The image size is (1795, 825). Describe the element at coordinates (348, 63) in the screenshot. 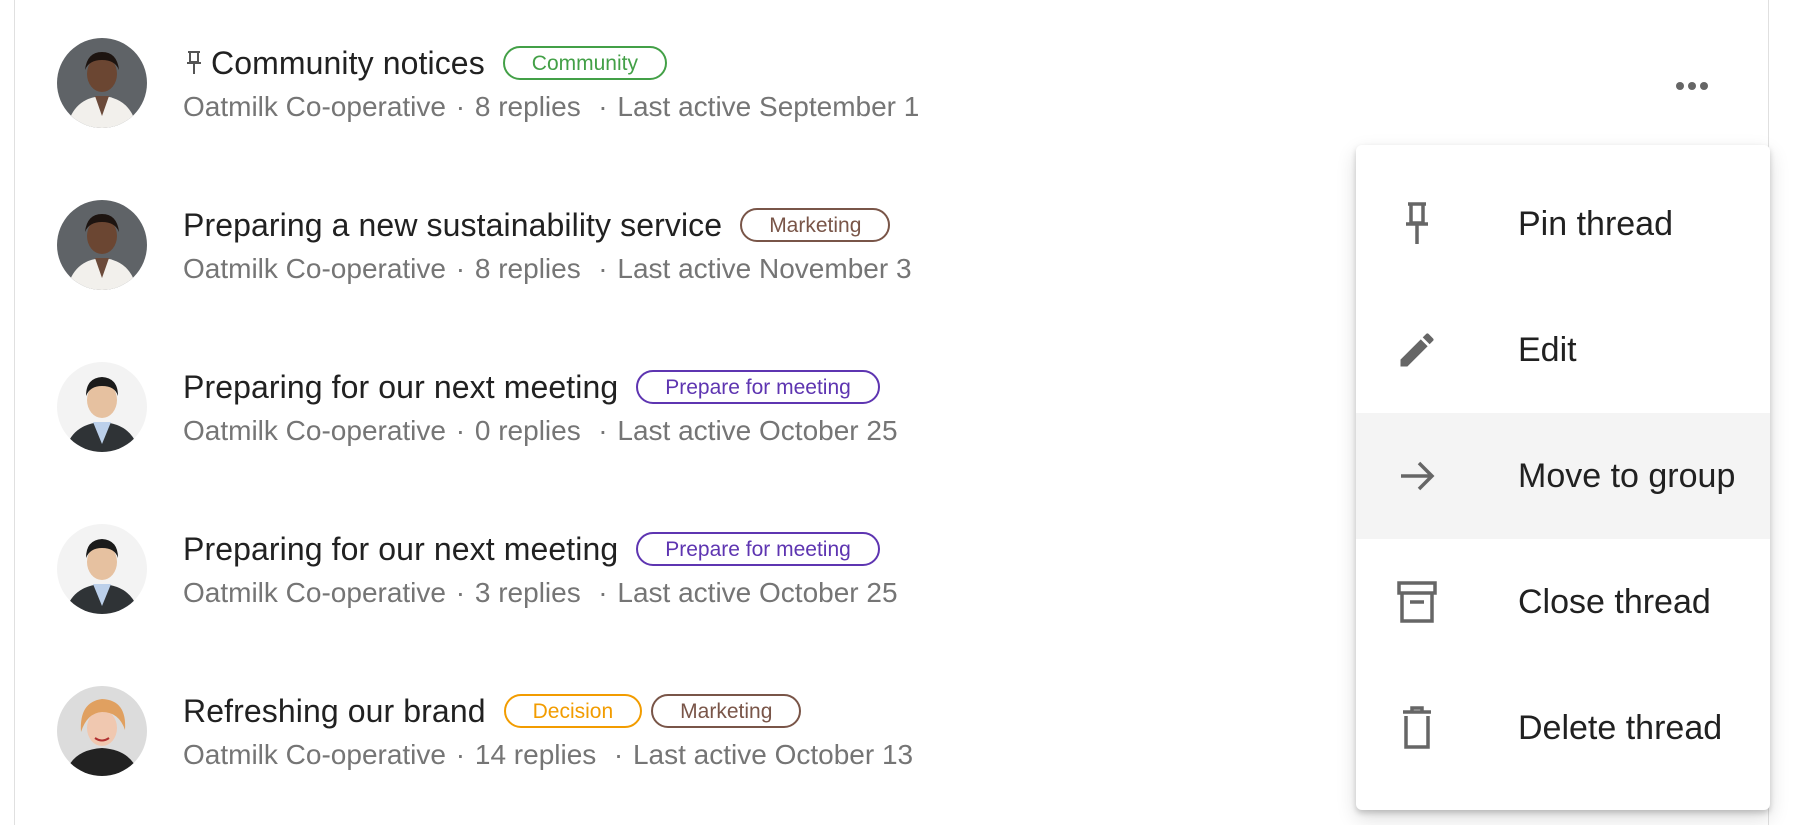

I see `thread-title: Community notices` at that location.